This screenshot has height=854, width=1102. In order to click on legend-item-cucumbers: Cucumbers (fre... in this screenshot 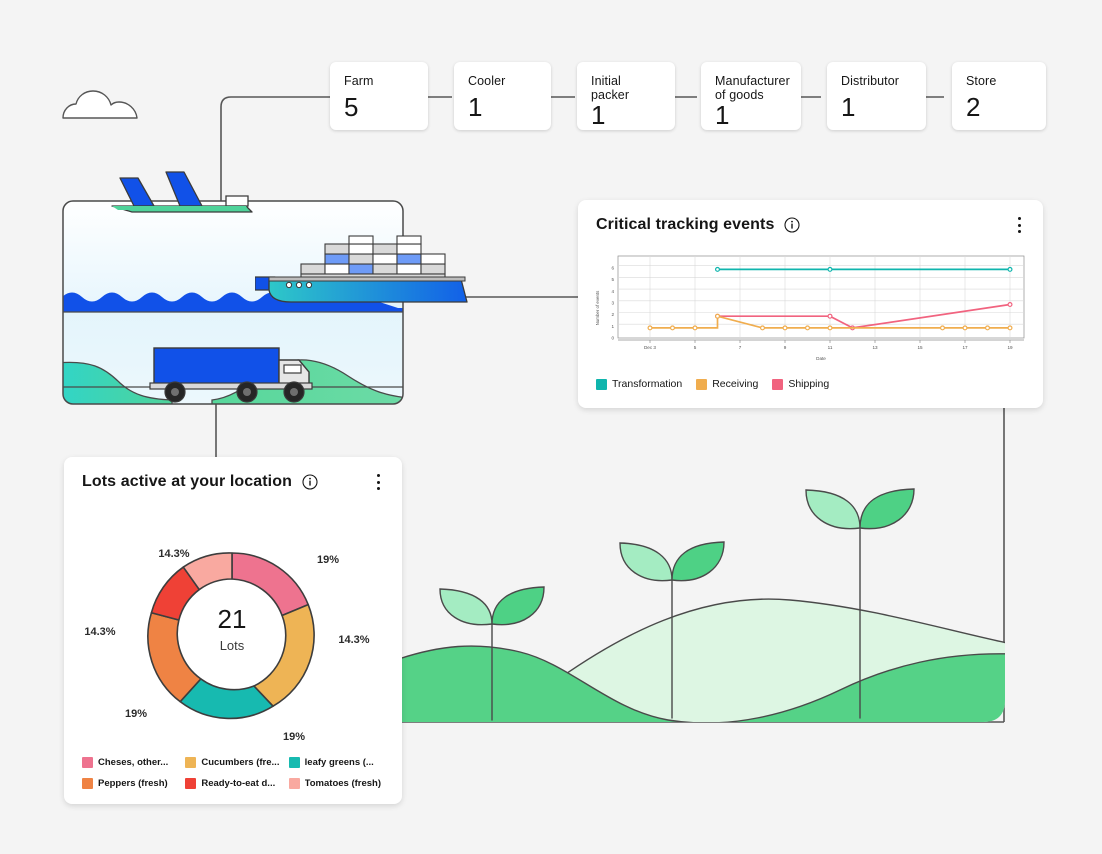, I will do `click(234, 762)`.